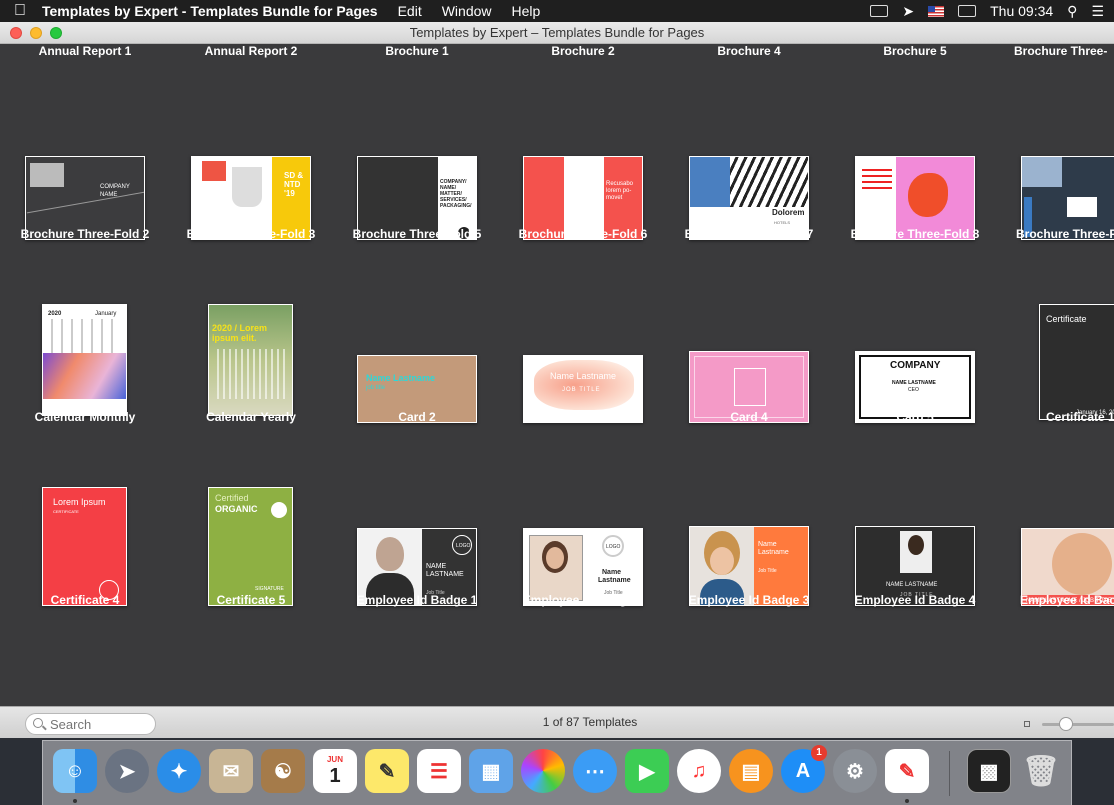  What do you see at coordinates (75, 771) in the screenshot?
I see `finder-icon: ☺` at bounding box center [75, 771].